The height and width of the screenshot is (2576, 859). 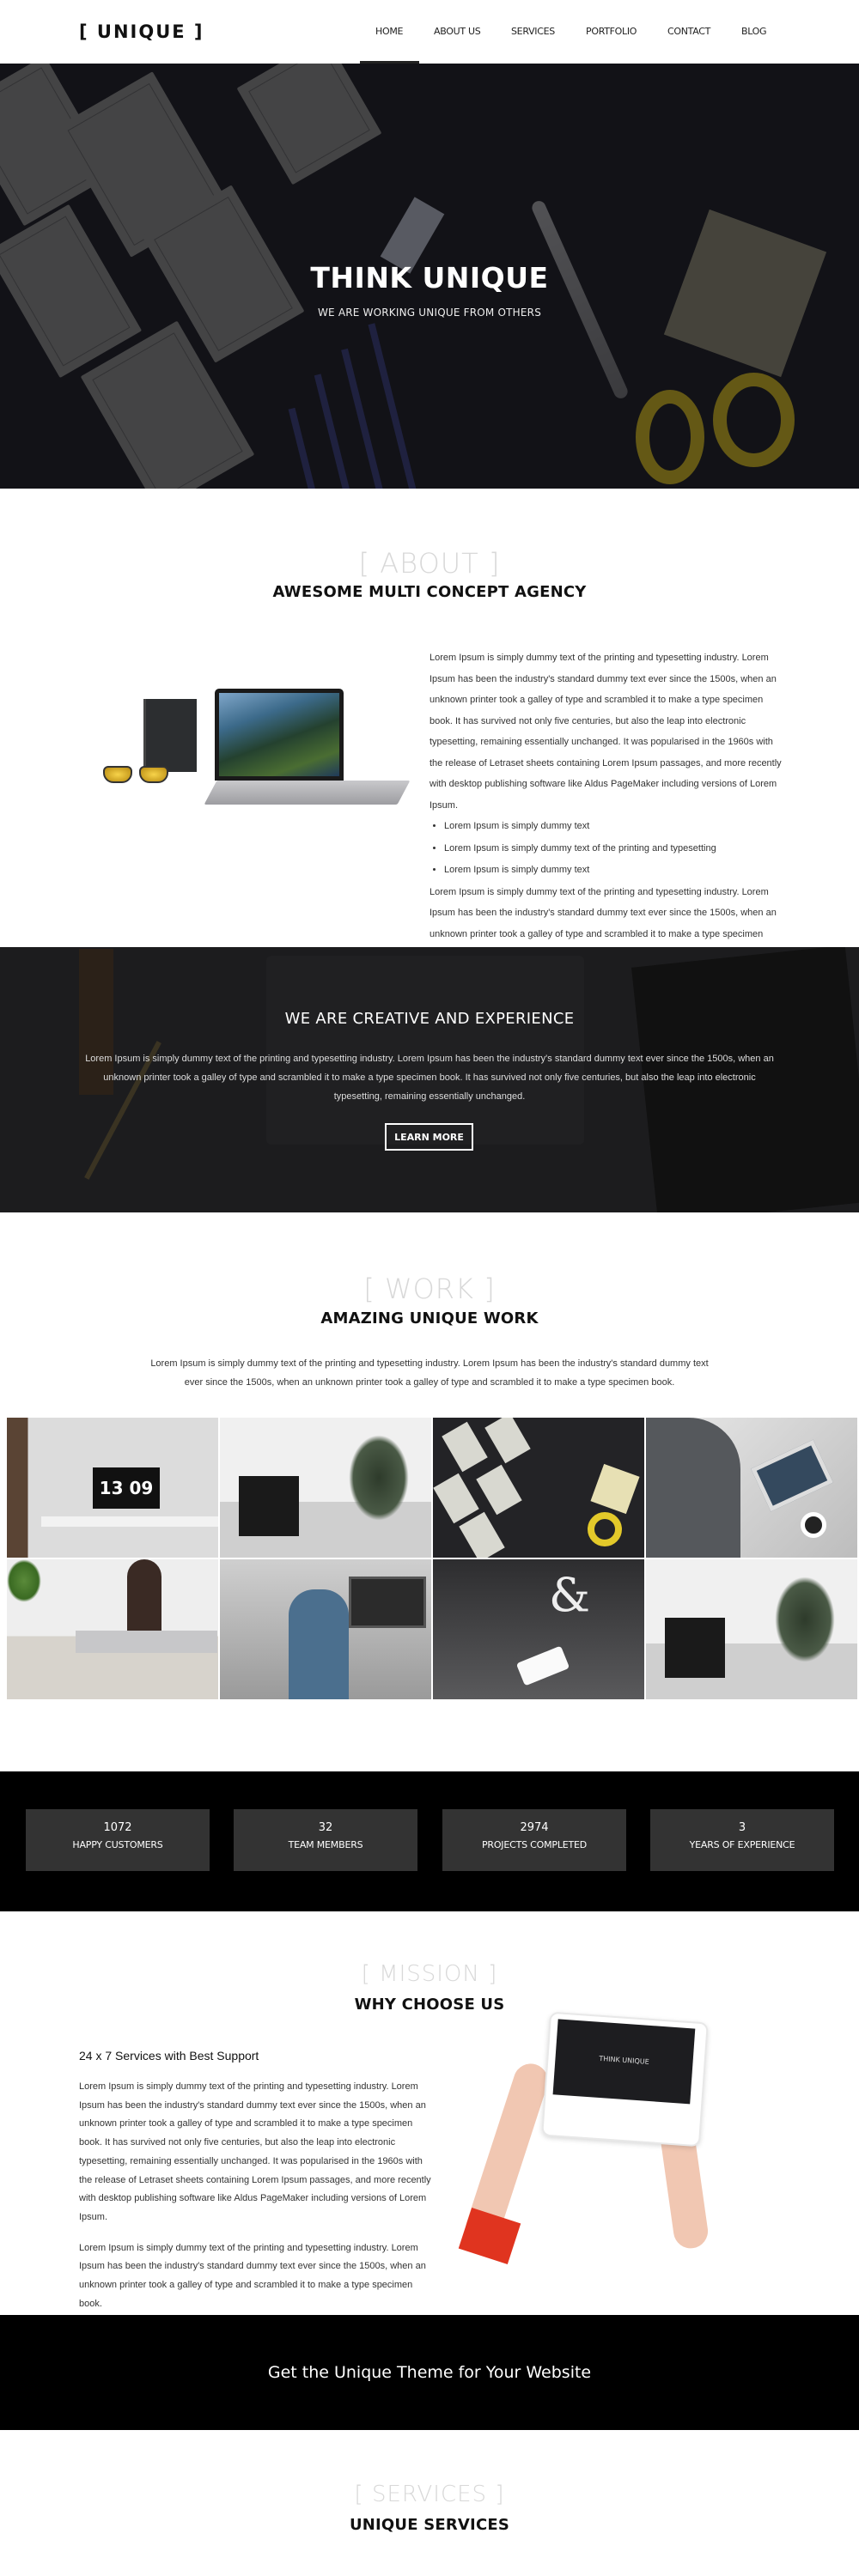 What do you see at coordinates (325, 1844) in the screenshot?
I see `stat-label: TEAM MEMBERS` at bounding box center [325, 1844].